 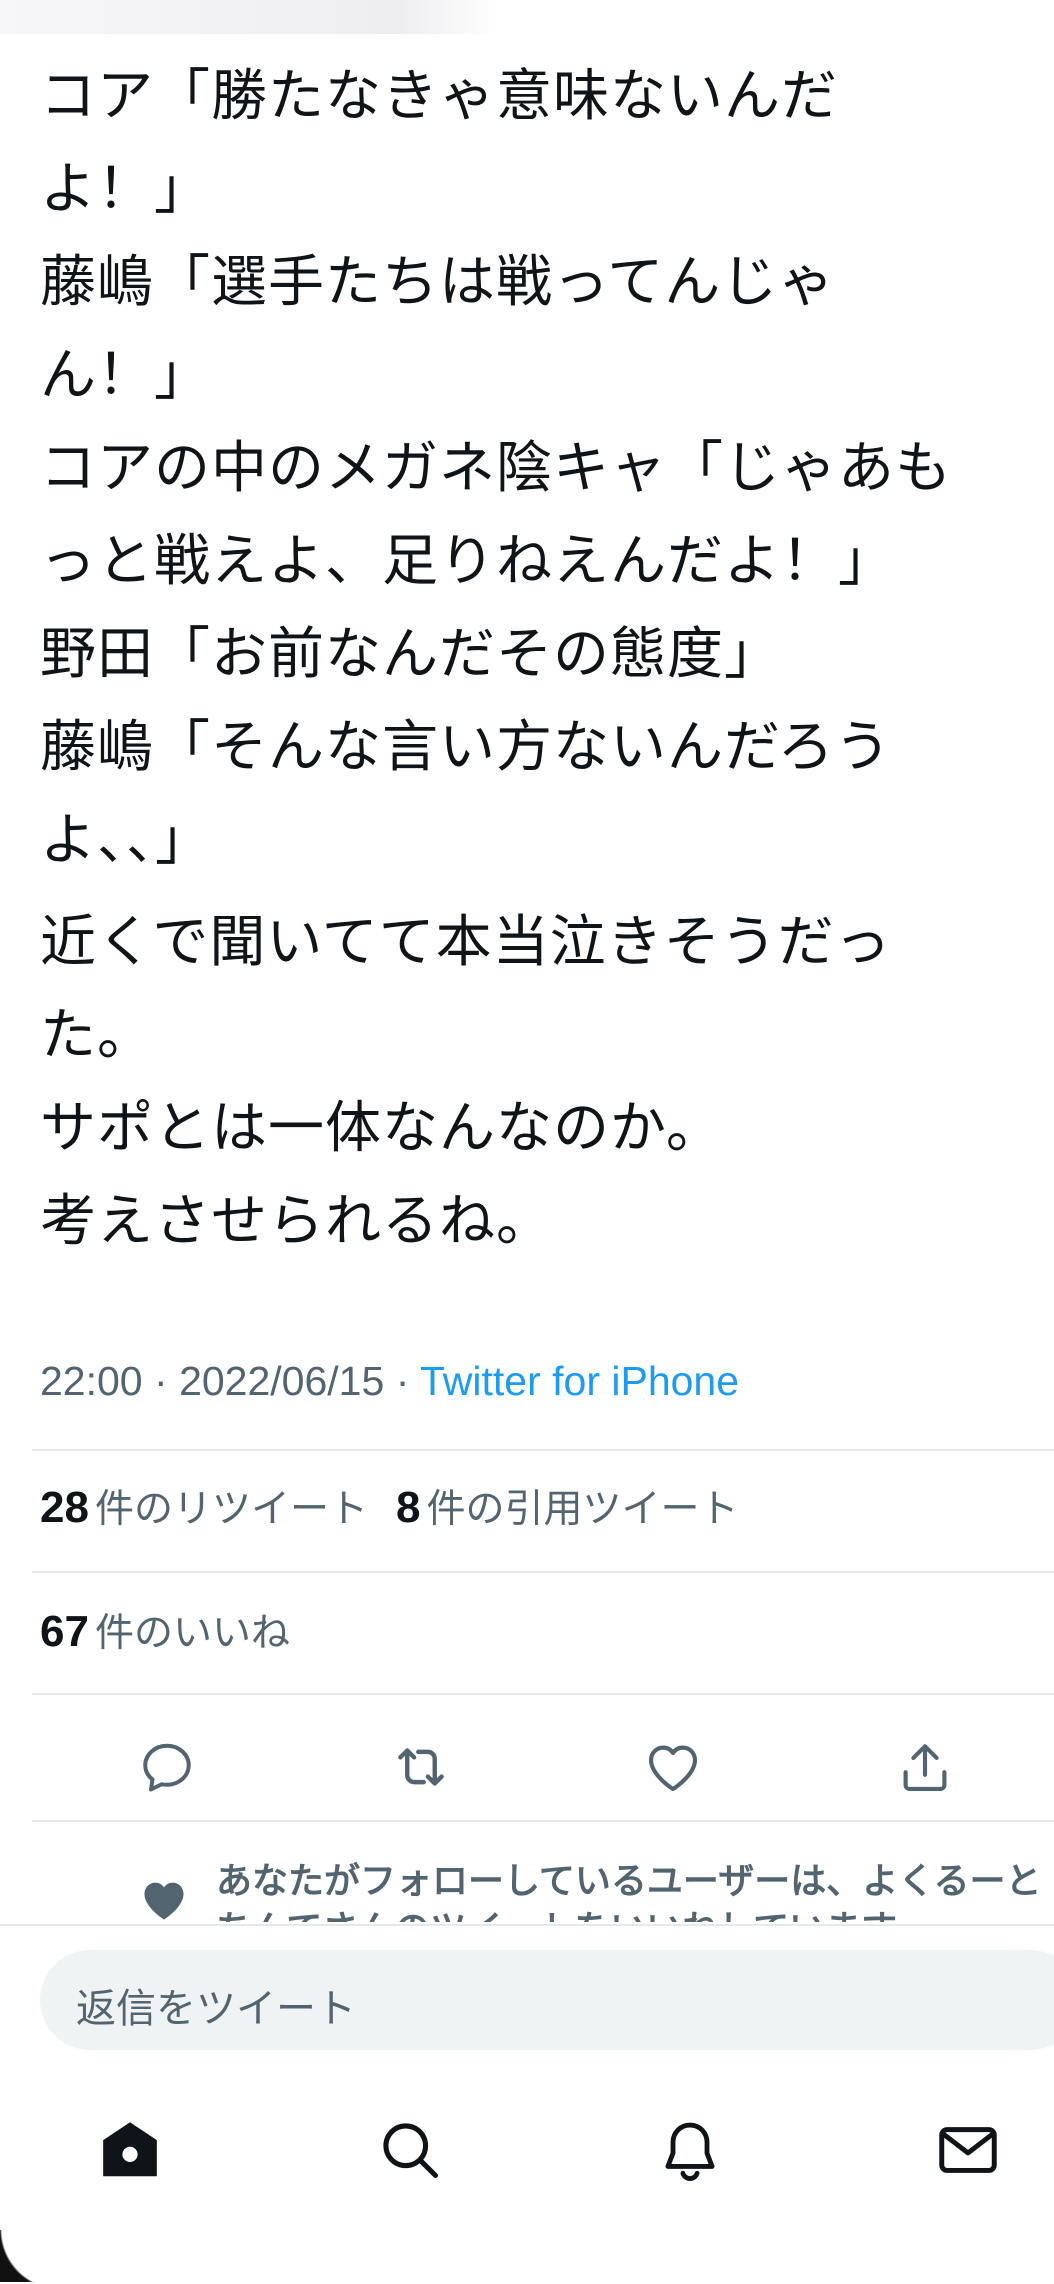 I want to click on nav-search, so click(x=410, y=2150).